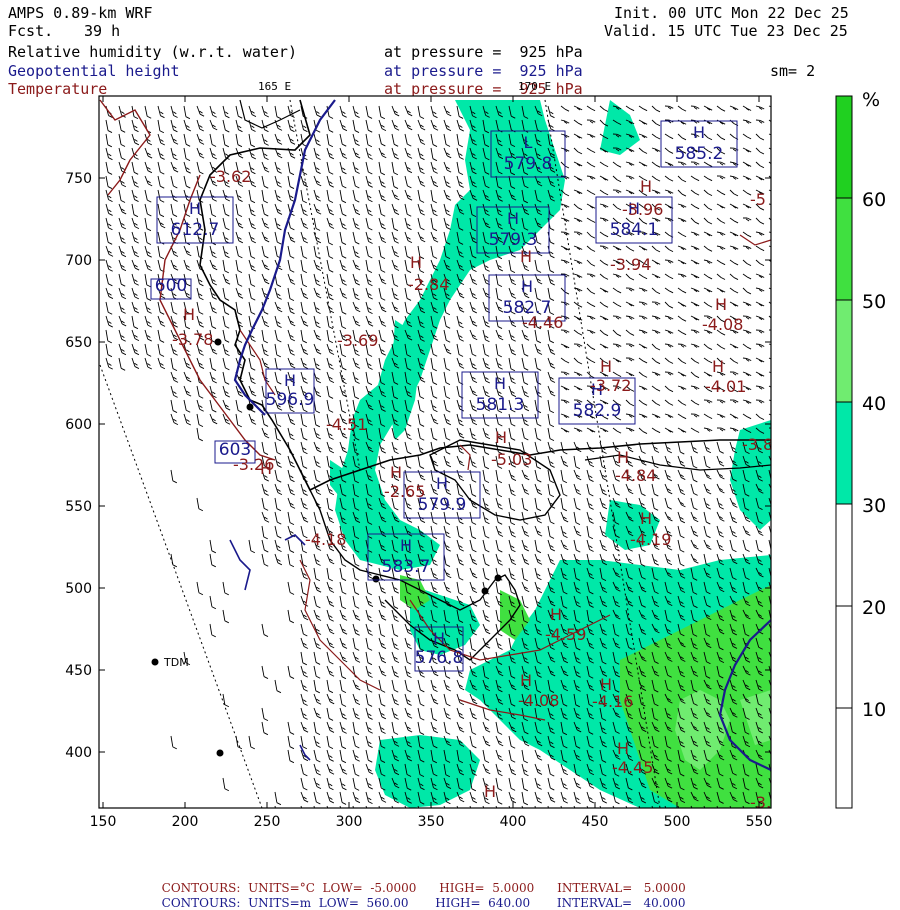 Image resolution: width=900 pixels, height=910 pixels. I want to click on temperature-label: -2.84, so click(428, 284).